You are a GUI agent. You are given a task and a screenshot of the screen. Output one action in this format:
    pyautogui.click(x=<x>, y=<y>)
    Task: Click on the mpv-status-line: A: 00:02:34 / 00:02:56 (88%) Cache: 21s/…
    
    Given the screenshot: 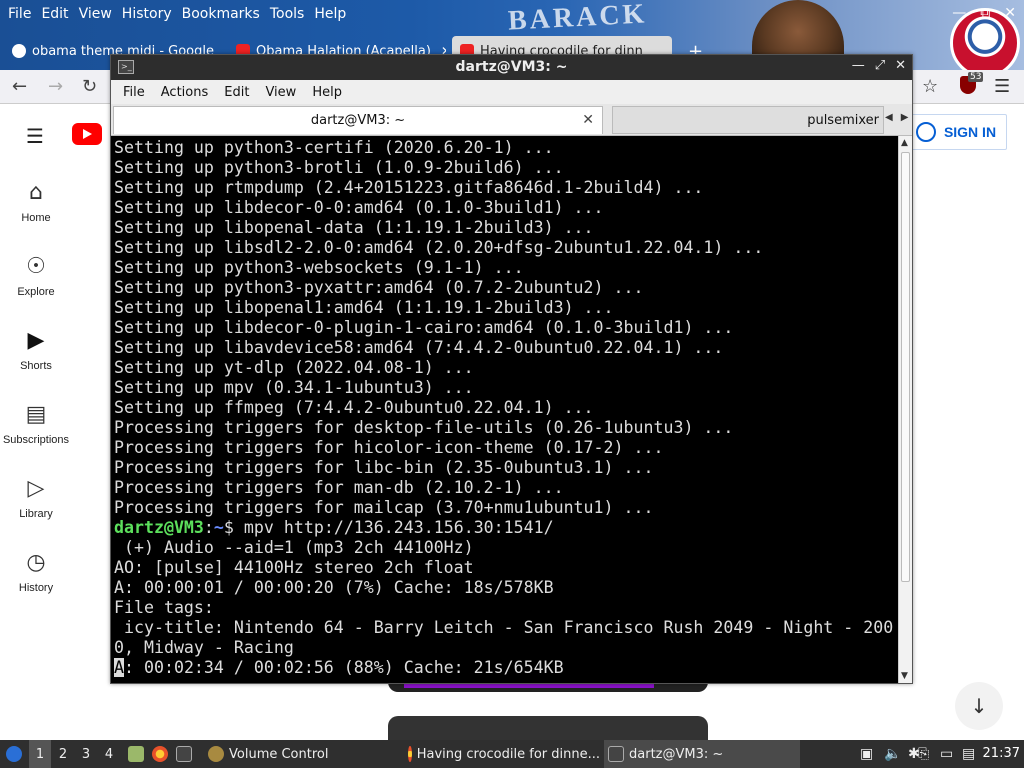 What is the action you would take?
    pyautogui.click(x=506, y=668)
    